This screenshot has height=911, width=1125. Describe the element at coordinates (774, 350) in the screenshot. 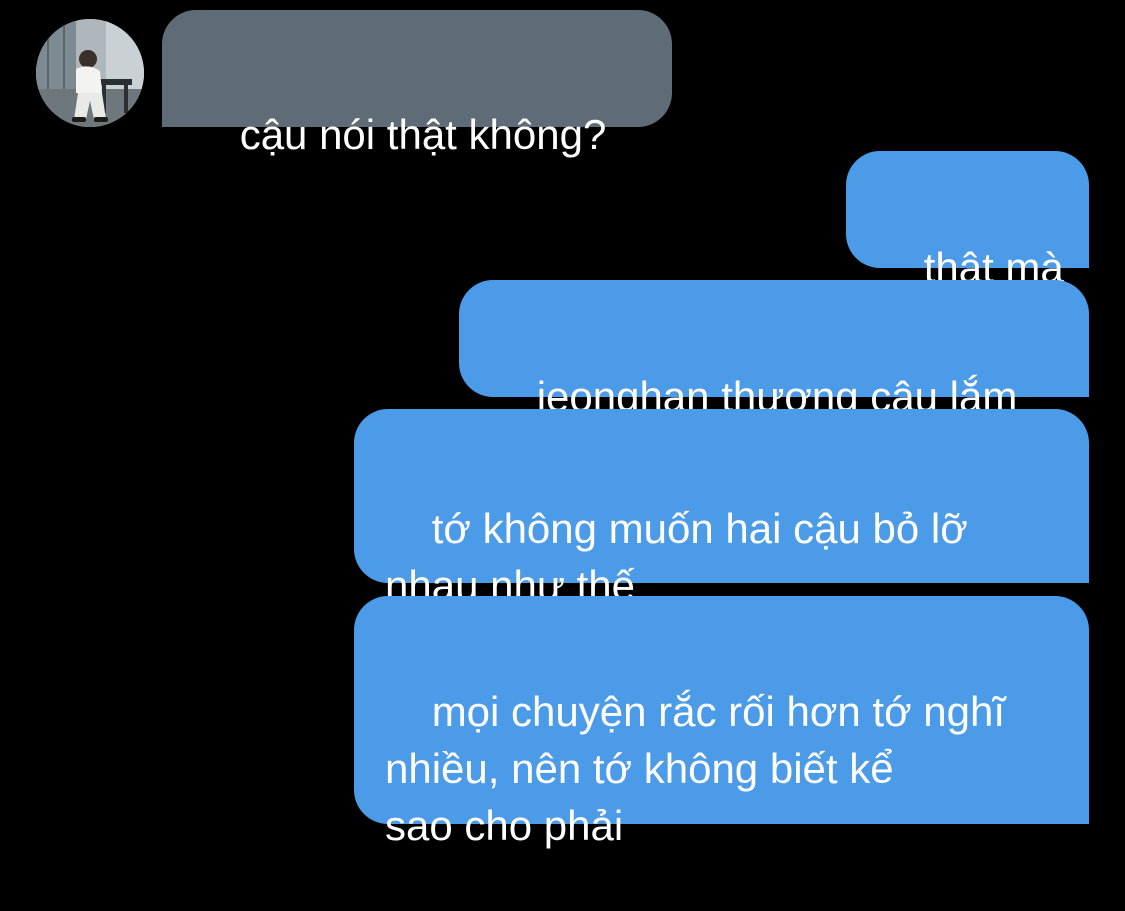

I see `message-bubble-outgoing: jeonghan thương cậu lắm` at that location.